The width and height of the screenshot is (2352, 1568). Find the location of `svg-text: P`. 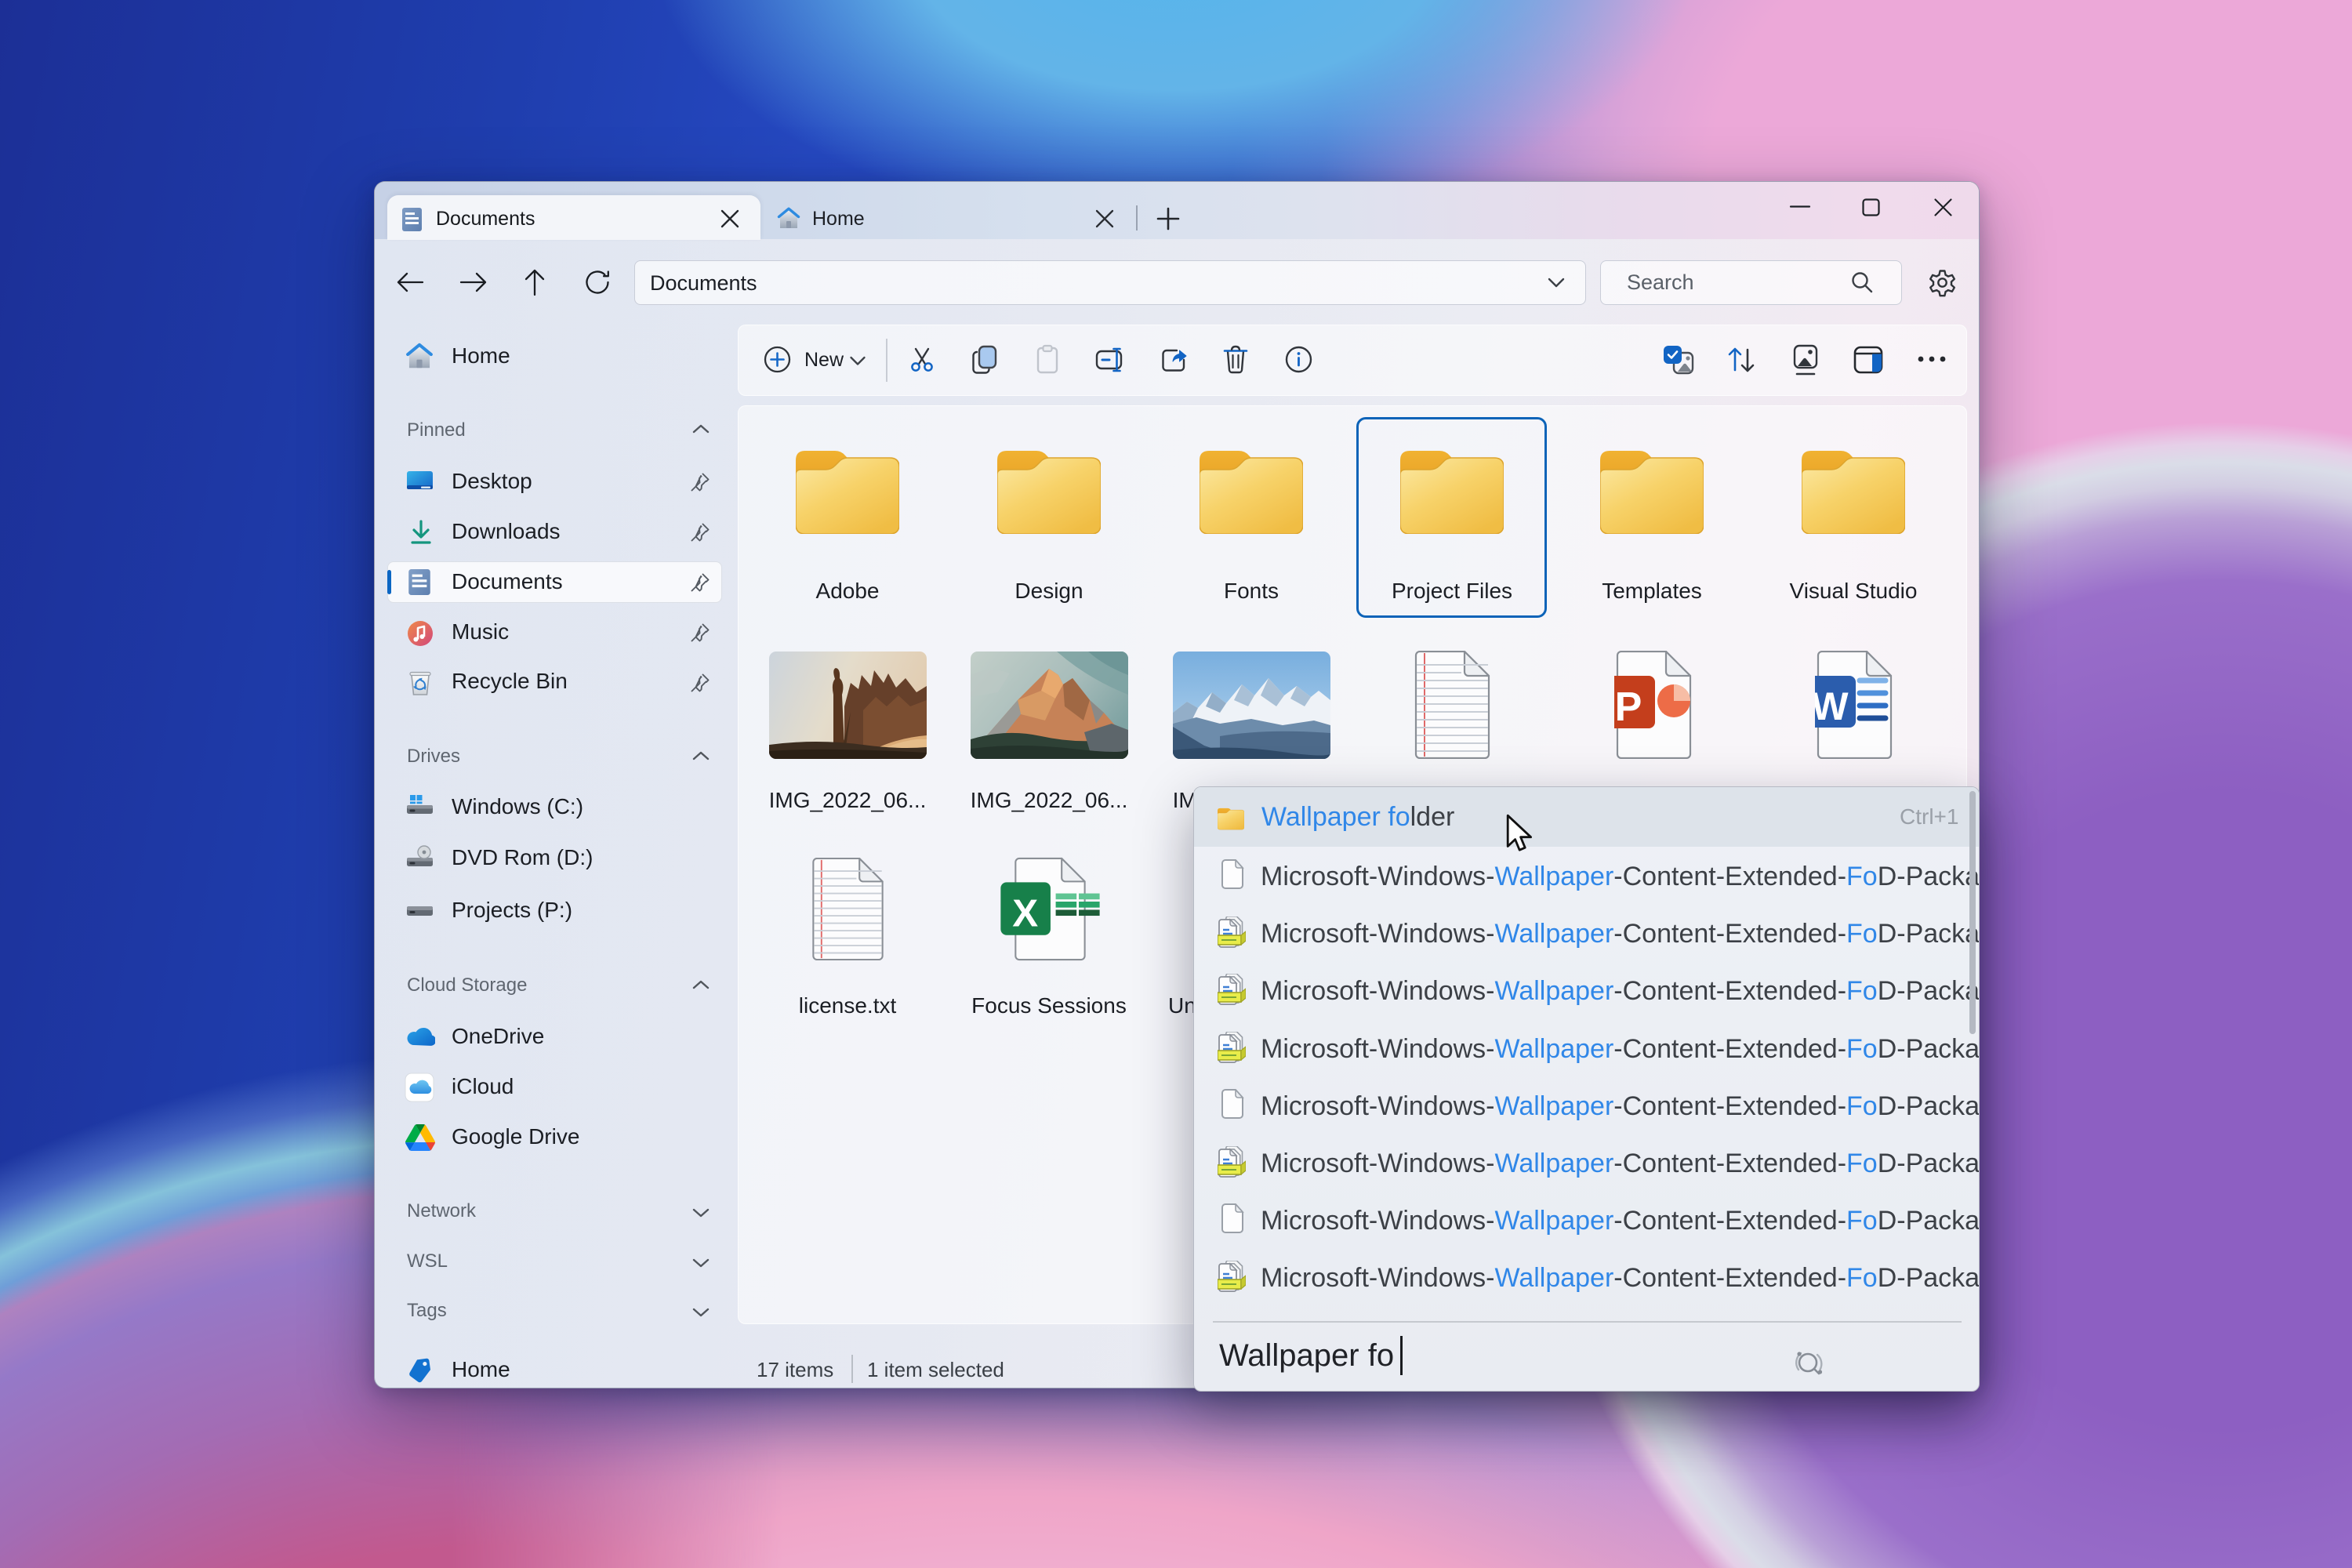

svg-text: P is located at coordinates (1628, 707).